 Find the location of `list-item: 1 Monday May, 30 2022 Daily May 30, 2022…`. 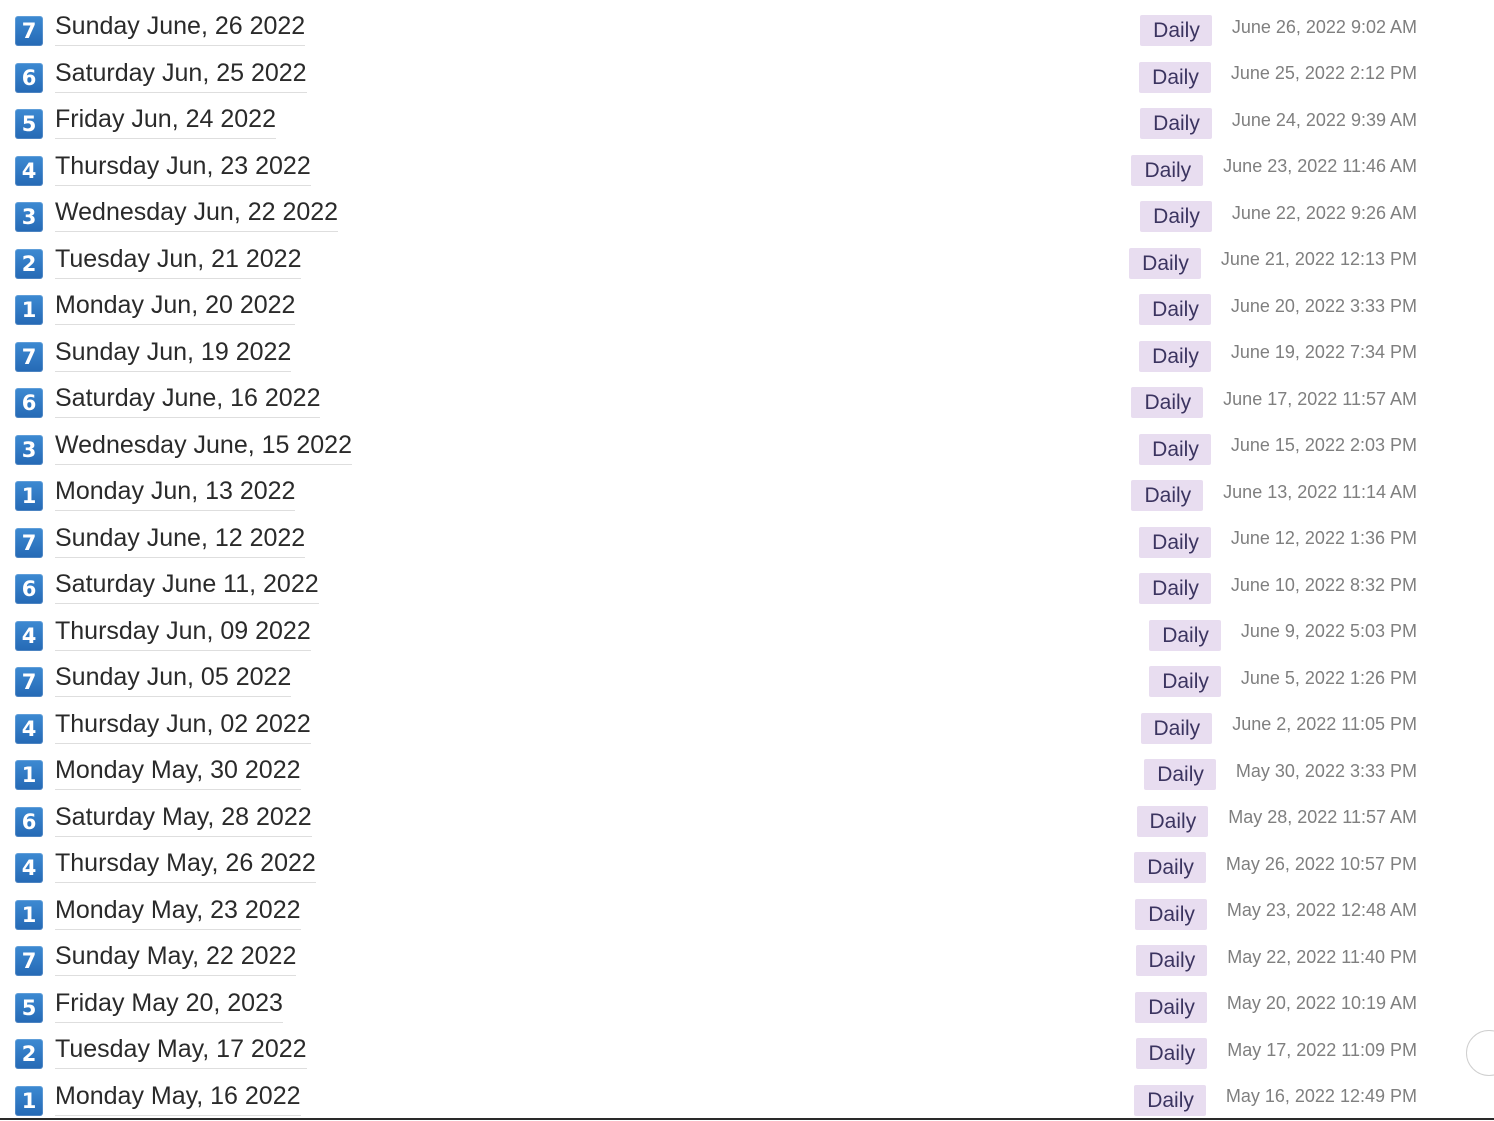

list-item: 1 Monday May, 30 2022 Daily May 30, 2022… is located at coordinates (747, 772).